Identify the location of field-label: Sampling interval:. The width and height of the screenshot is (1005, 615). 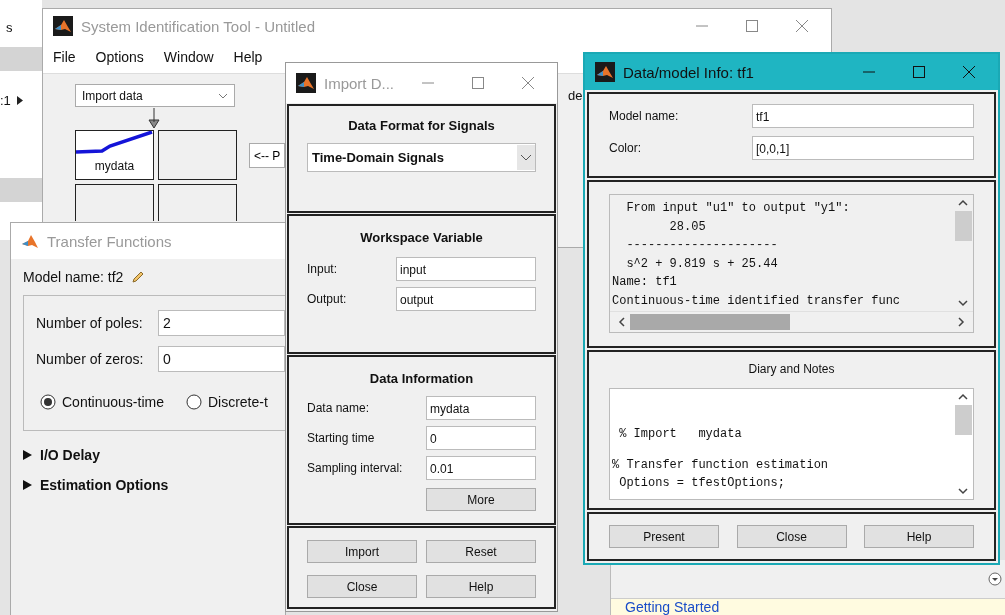
(355, 468).